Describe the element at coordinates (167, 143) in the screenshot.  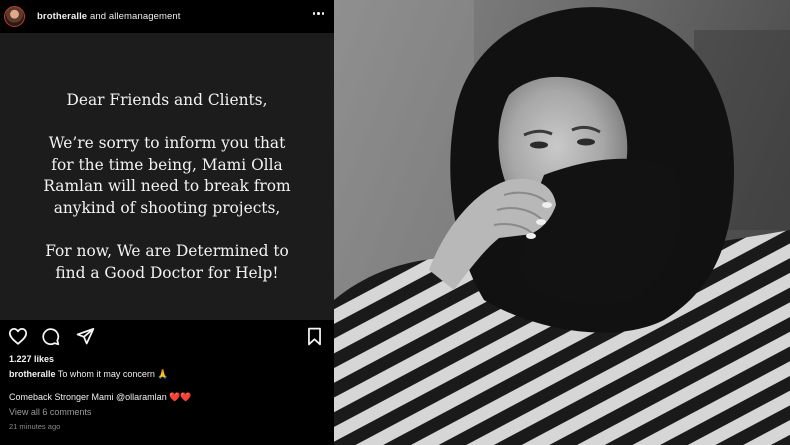
I see `message-line-1: We’re sorry to inform you that` at that location.